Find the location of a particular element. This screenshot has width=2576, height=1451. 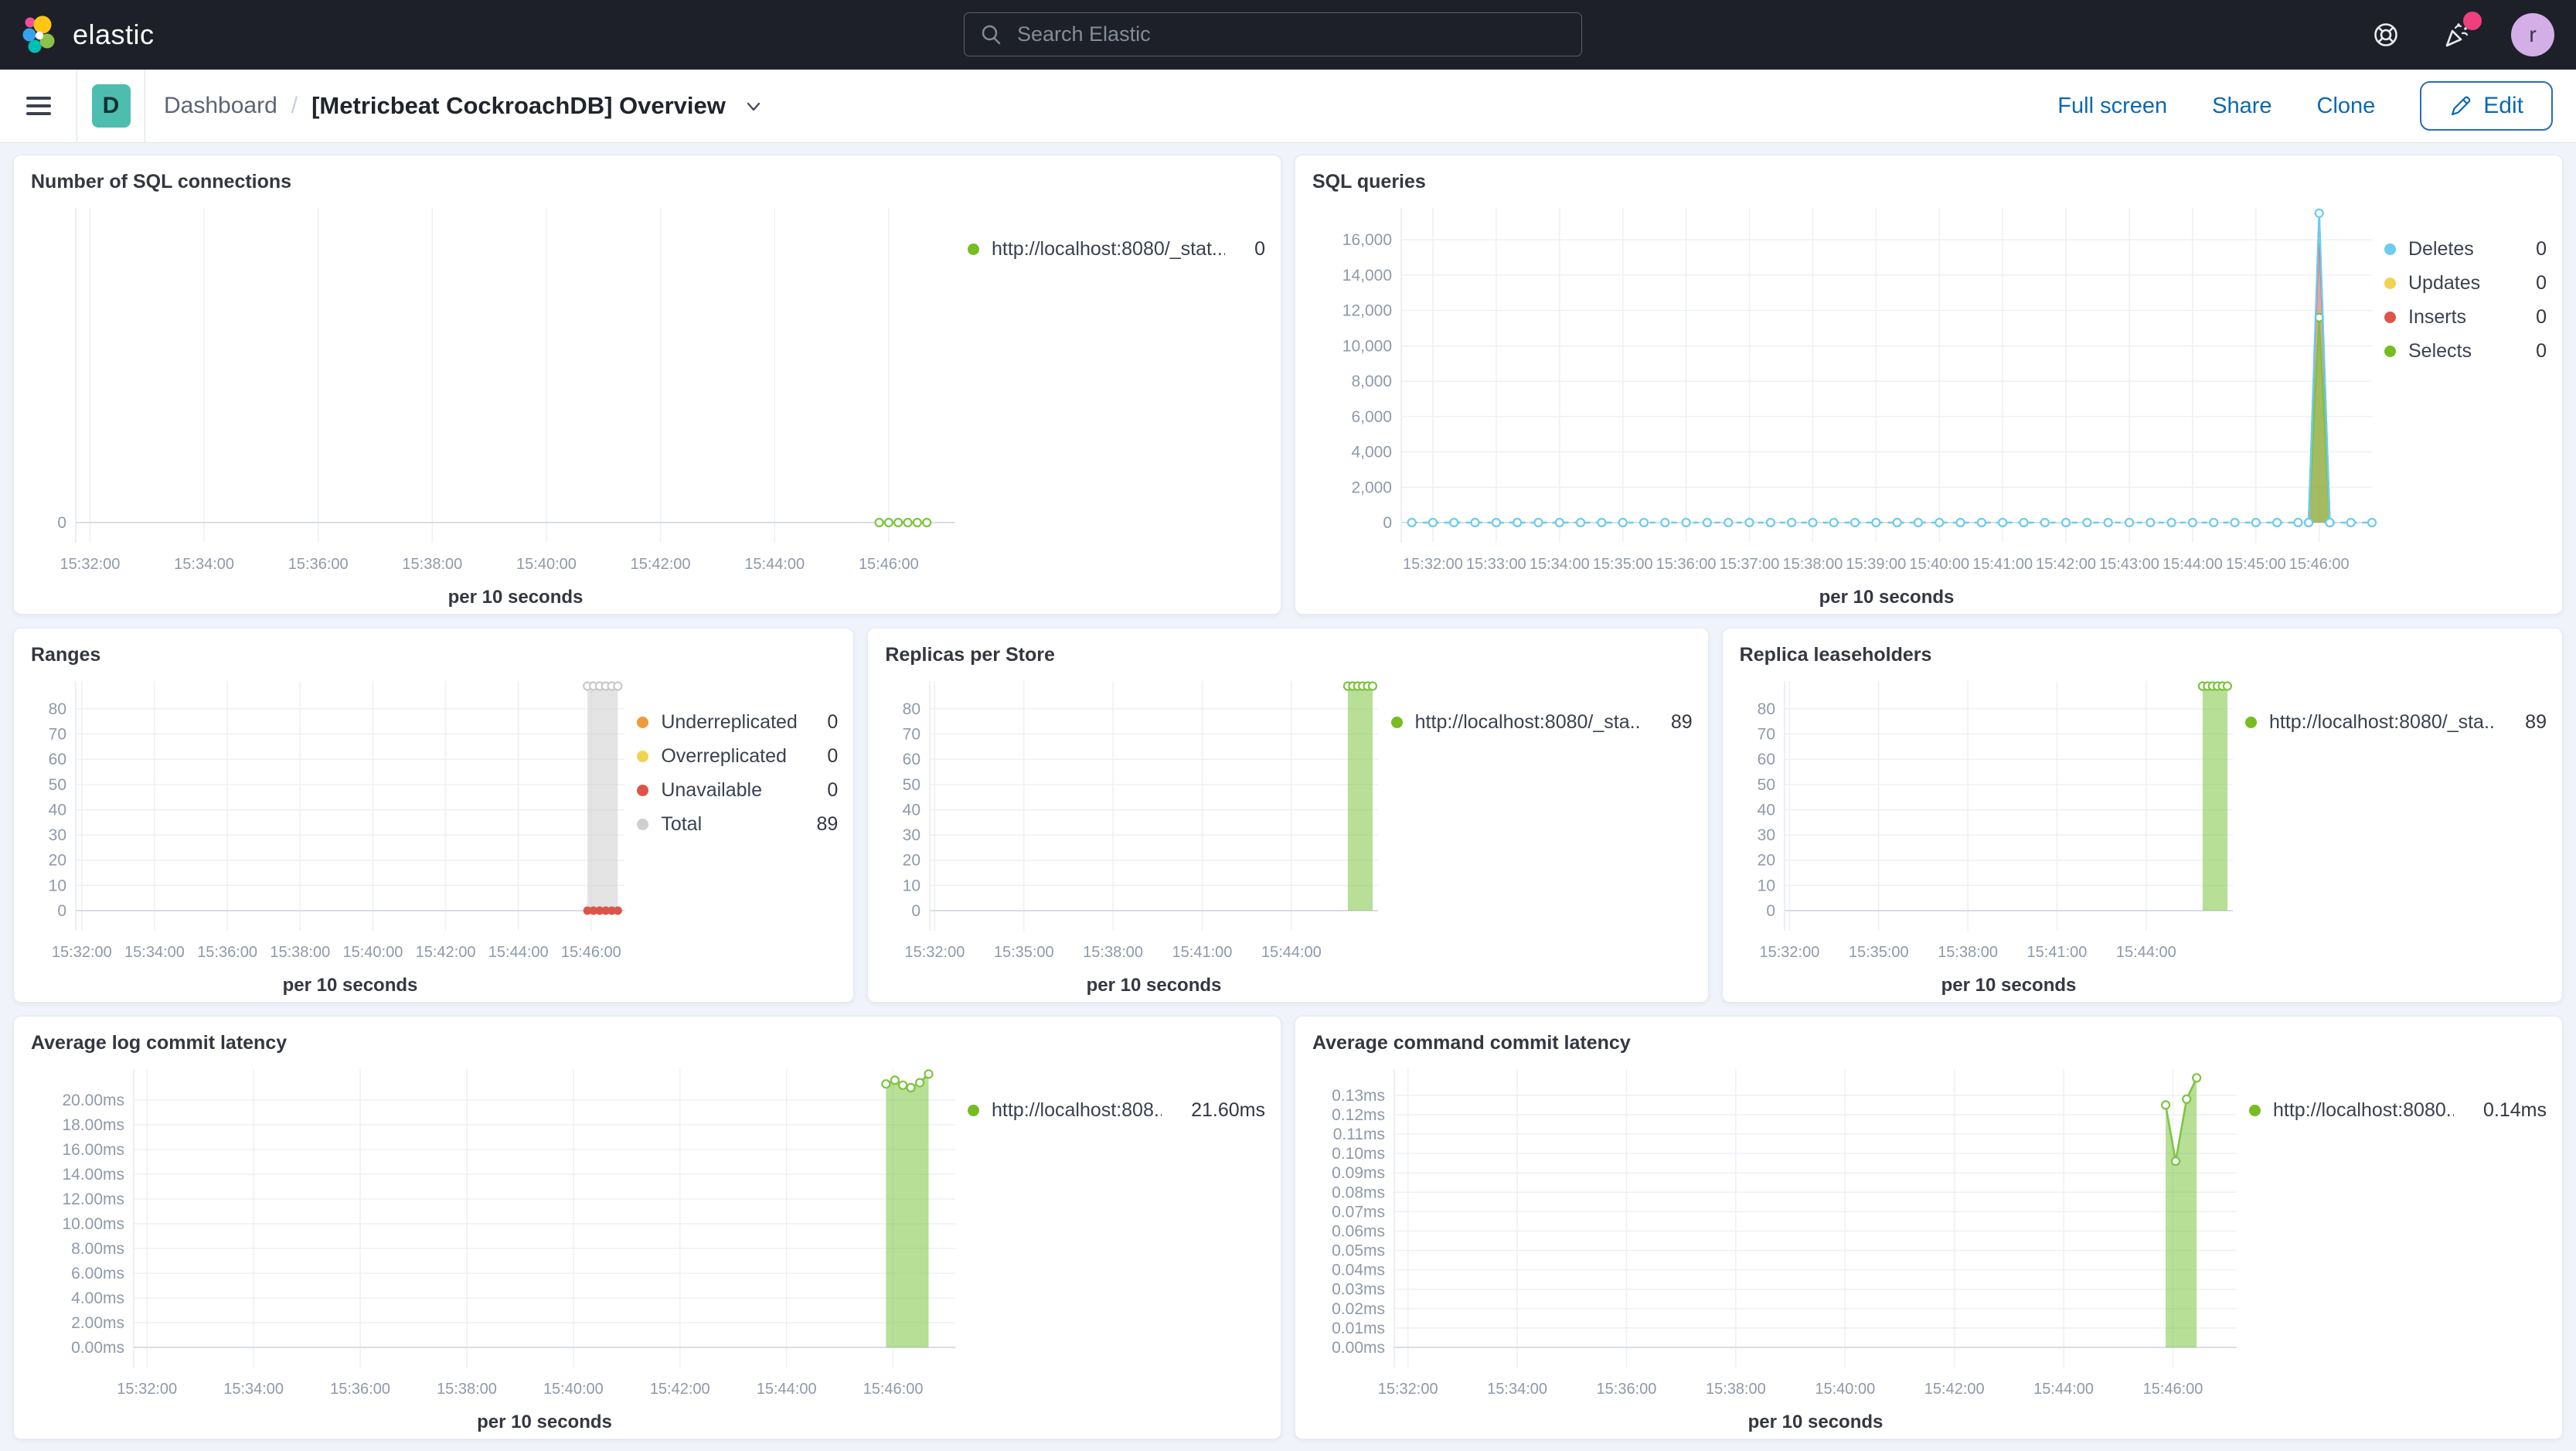

panel-title: Number of SQL connections is located at coordinates (648, 181).